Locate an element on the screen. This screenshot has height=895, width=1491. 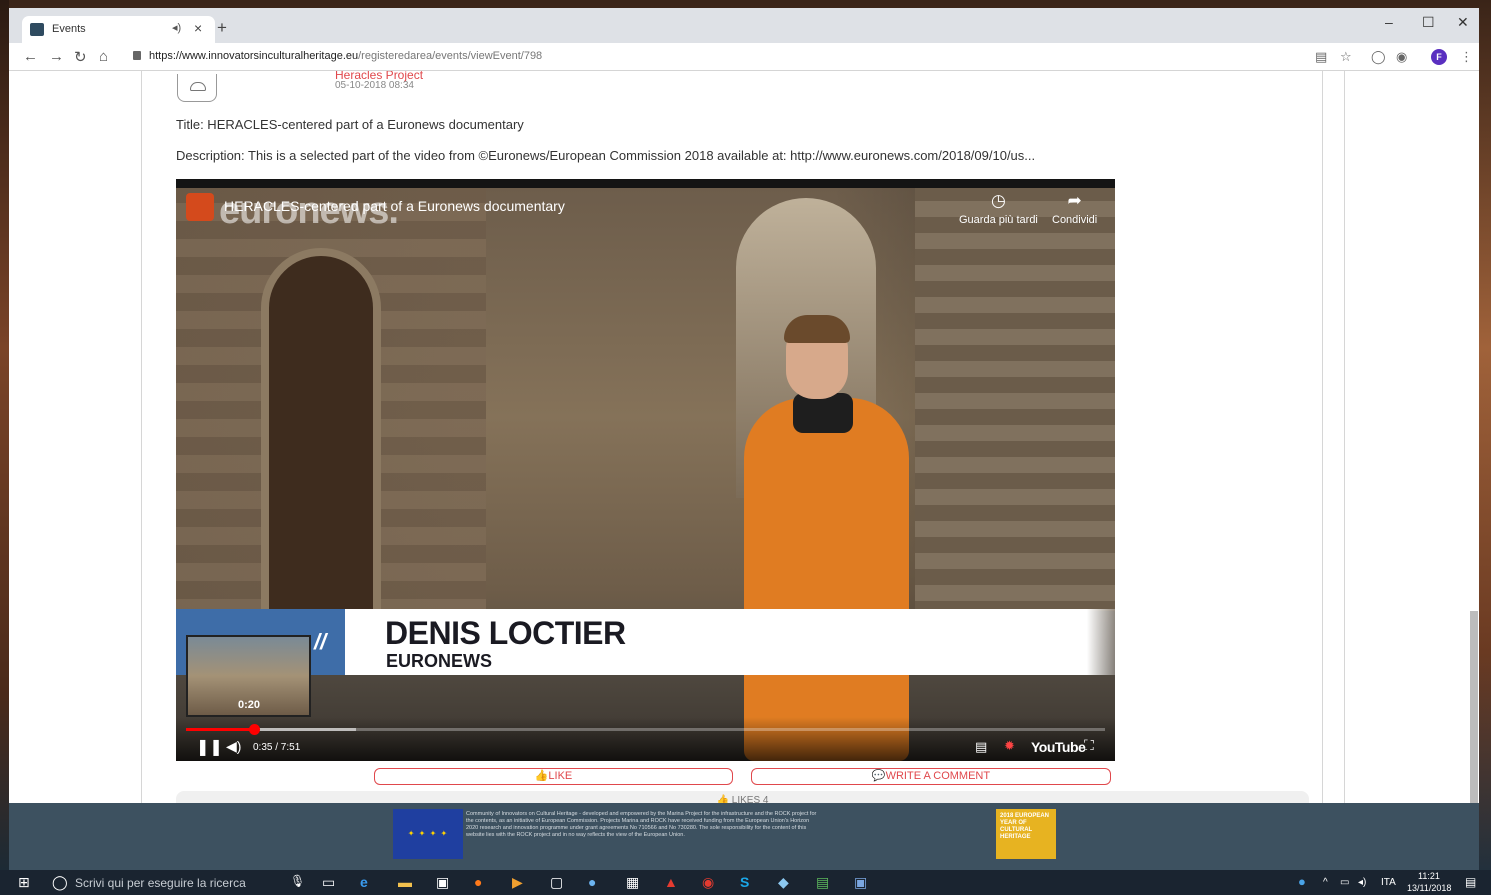
task-view-icon: ▭ is located at coordinates (328, 882).